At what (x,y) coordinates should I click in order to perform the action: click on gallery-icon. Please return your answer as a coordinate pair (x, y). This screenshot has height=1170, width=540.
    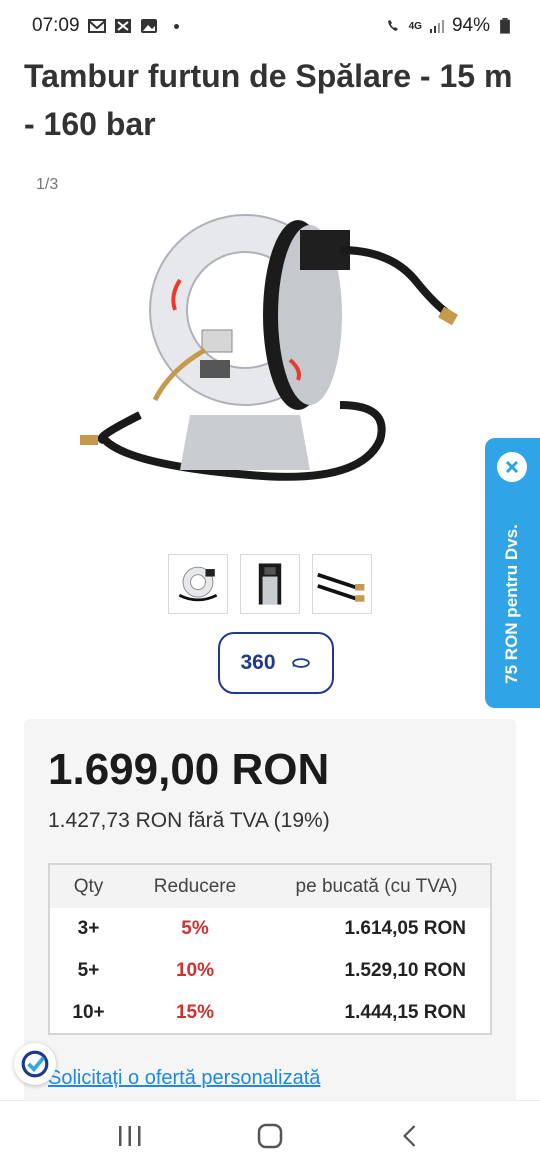
    Looking at the image, I should click on (148, 26).